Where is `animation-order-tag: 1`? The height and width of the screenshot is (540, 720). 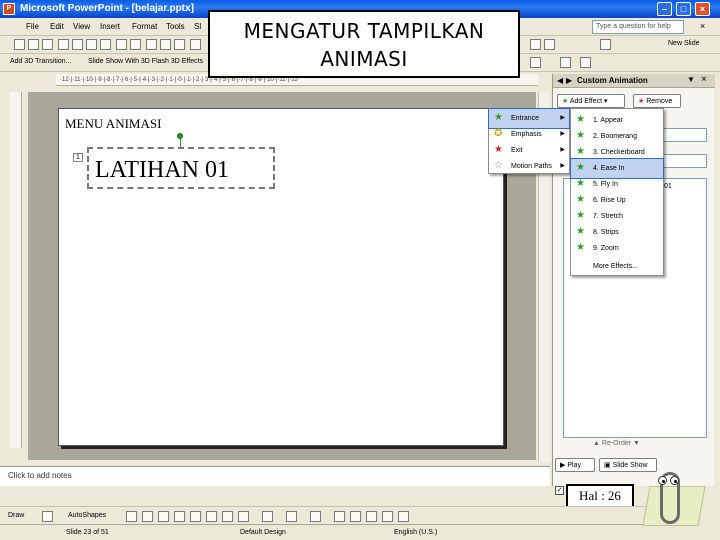
animation-order-tag: 1 is located at coordinates (78, 157).